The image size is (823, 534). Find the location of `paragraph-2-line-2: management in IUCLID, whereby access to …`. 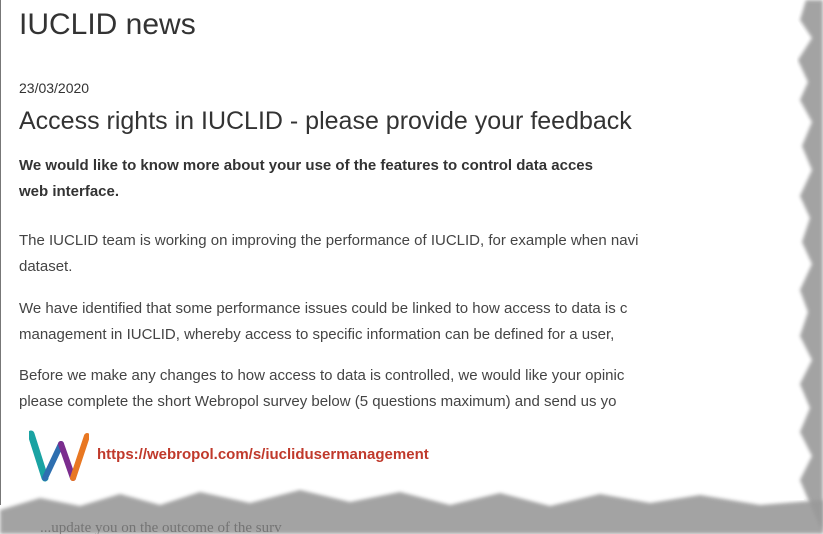

paragraph-2-line-2: management in IUCLID, whereby access to … is located at coordinates (317, 334).